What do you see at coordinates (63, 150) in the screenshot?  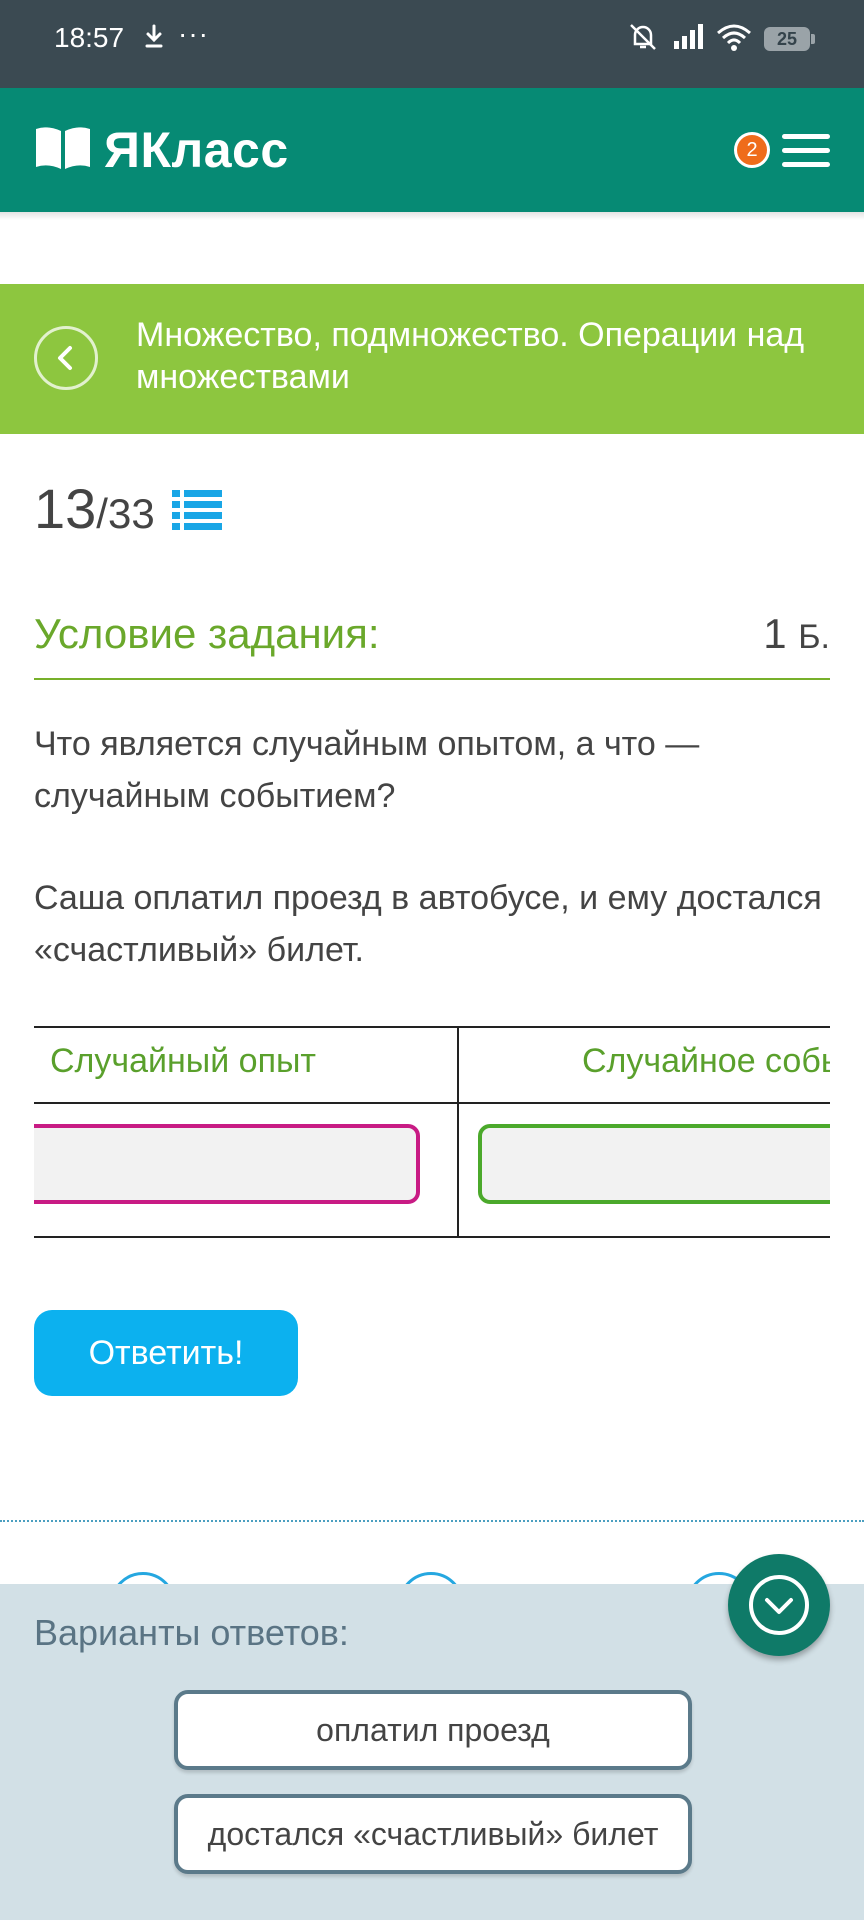 I see `book-icon` at bounding box center [63, 150].